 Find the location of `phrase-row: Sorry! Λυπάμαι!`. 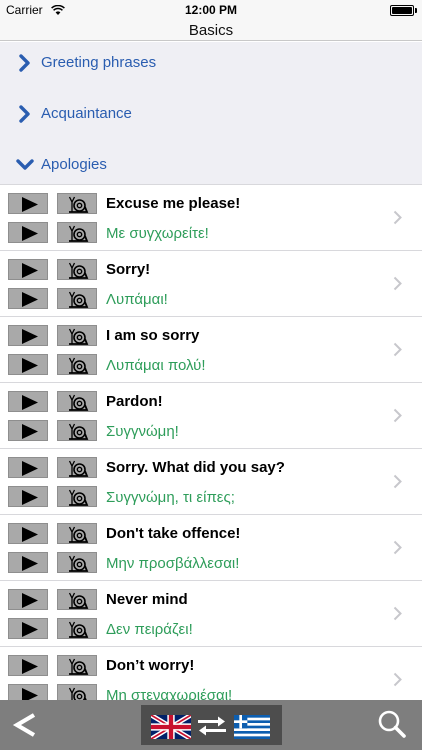

phrase-row: Sorry! Λυπάμαι! is located at coordinates (211, 284).